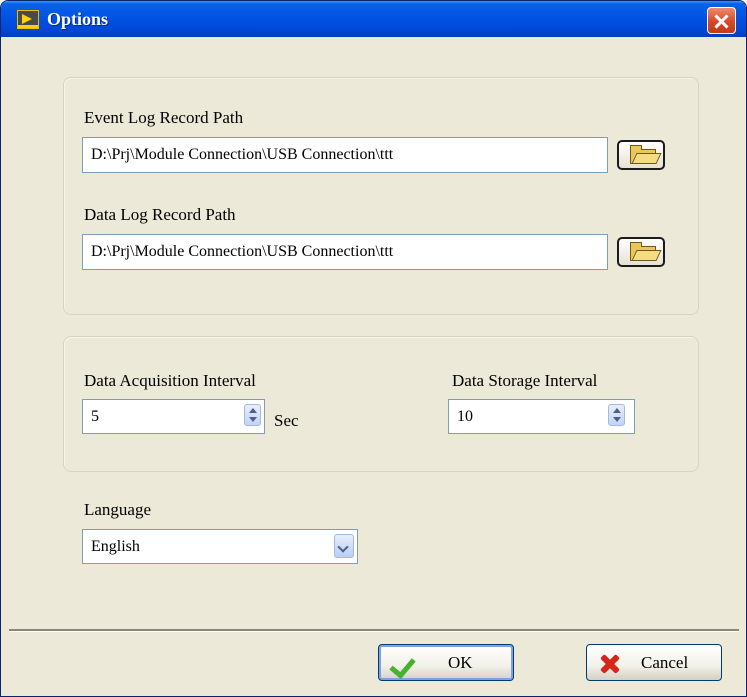  I want to click on close-icon, so click(721, 20).